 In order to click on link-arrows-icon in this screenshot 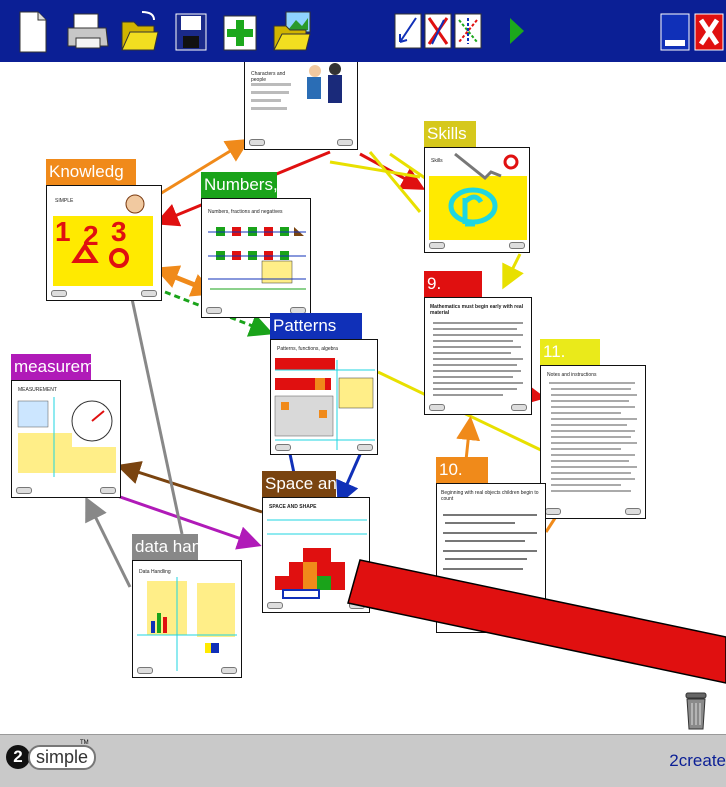, I will do `click(408, 31)`.